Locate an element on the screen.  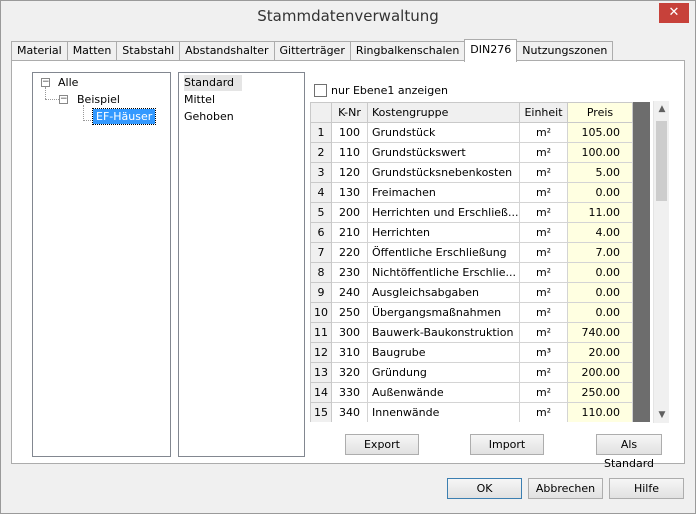
grid-empty-area is located at coordinates (641, 262).